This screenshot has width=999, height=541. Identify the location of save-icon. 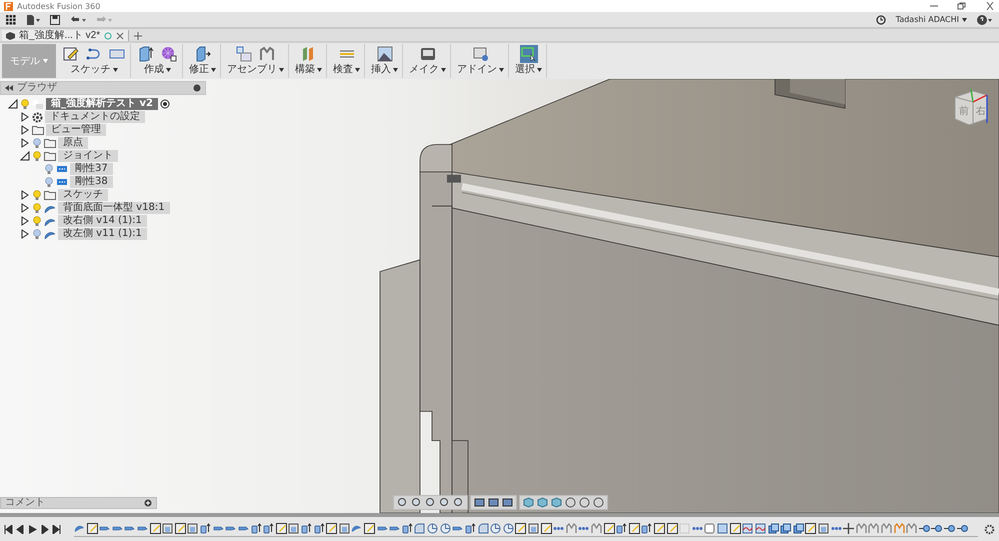
(55, 19).